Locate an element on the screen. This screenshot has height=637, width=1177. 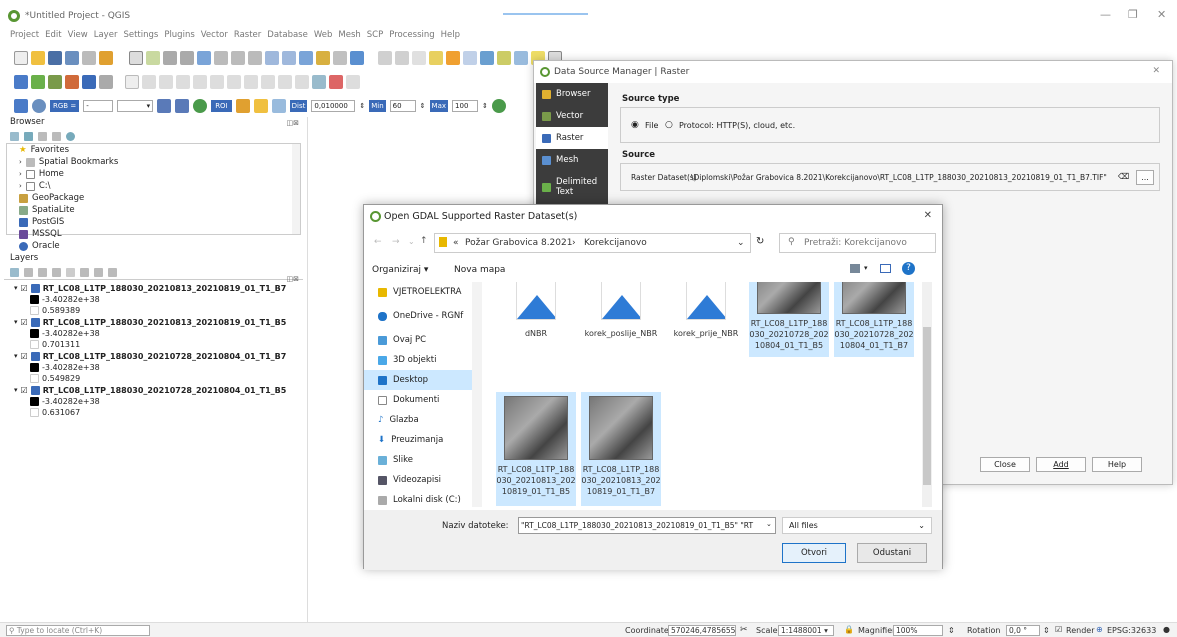
zoom-layer-icon is located at coordinates (238, 58).